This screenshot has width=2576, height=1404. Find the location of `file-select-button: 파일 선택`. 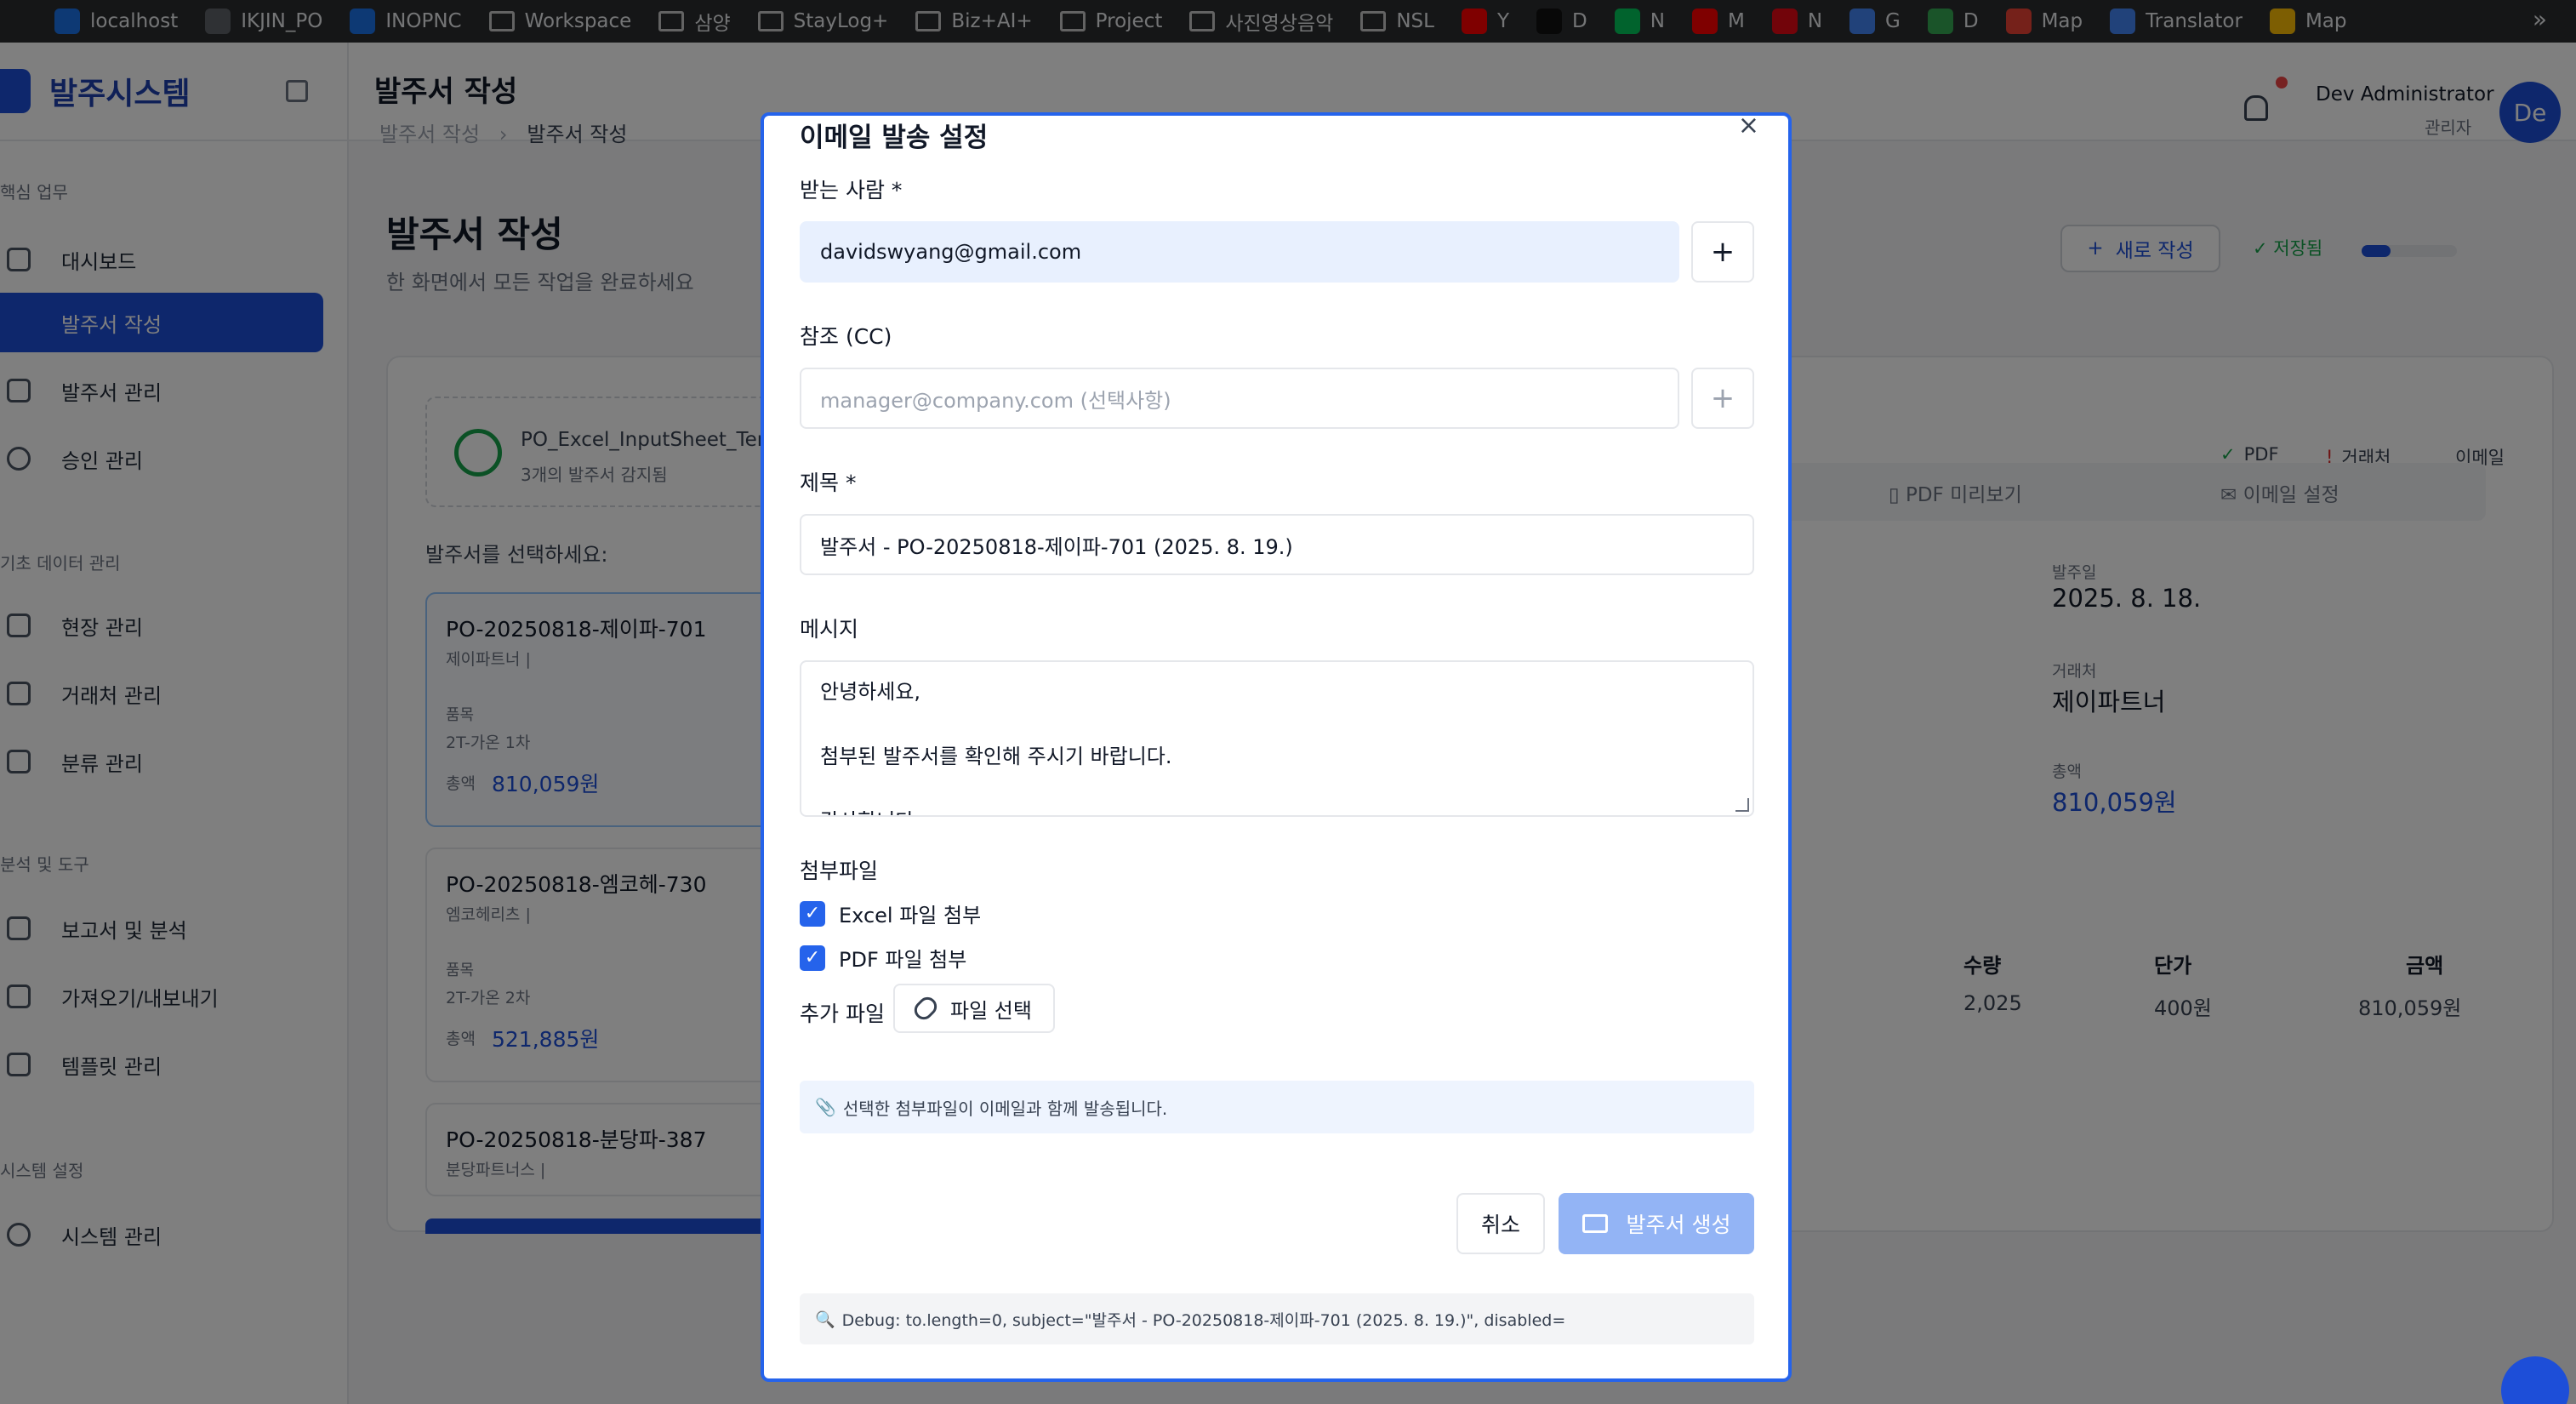

file-select-button: 파일 선택 is located at coordinates (974, 1008).